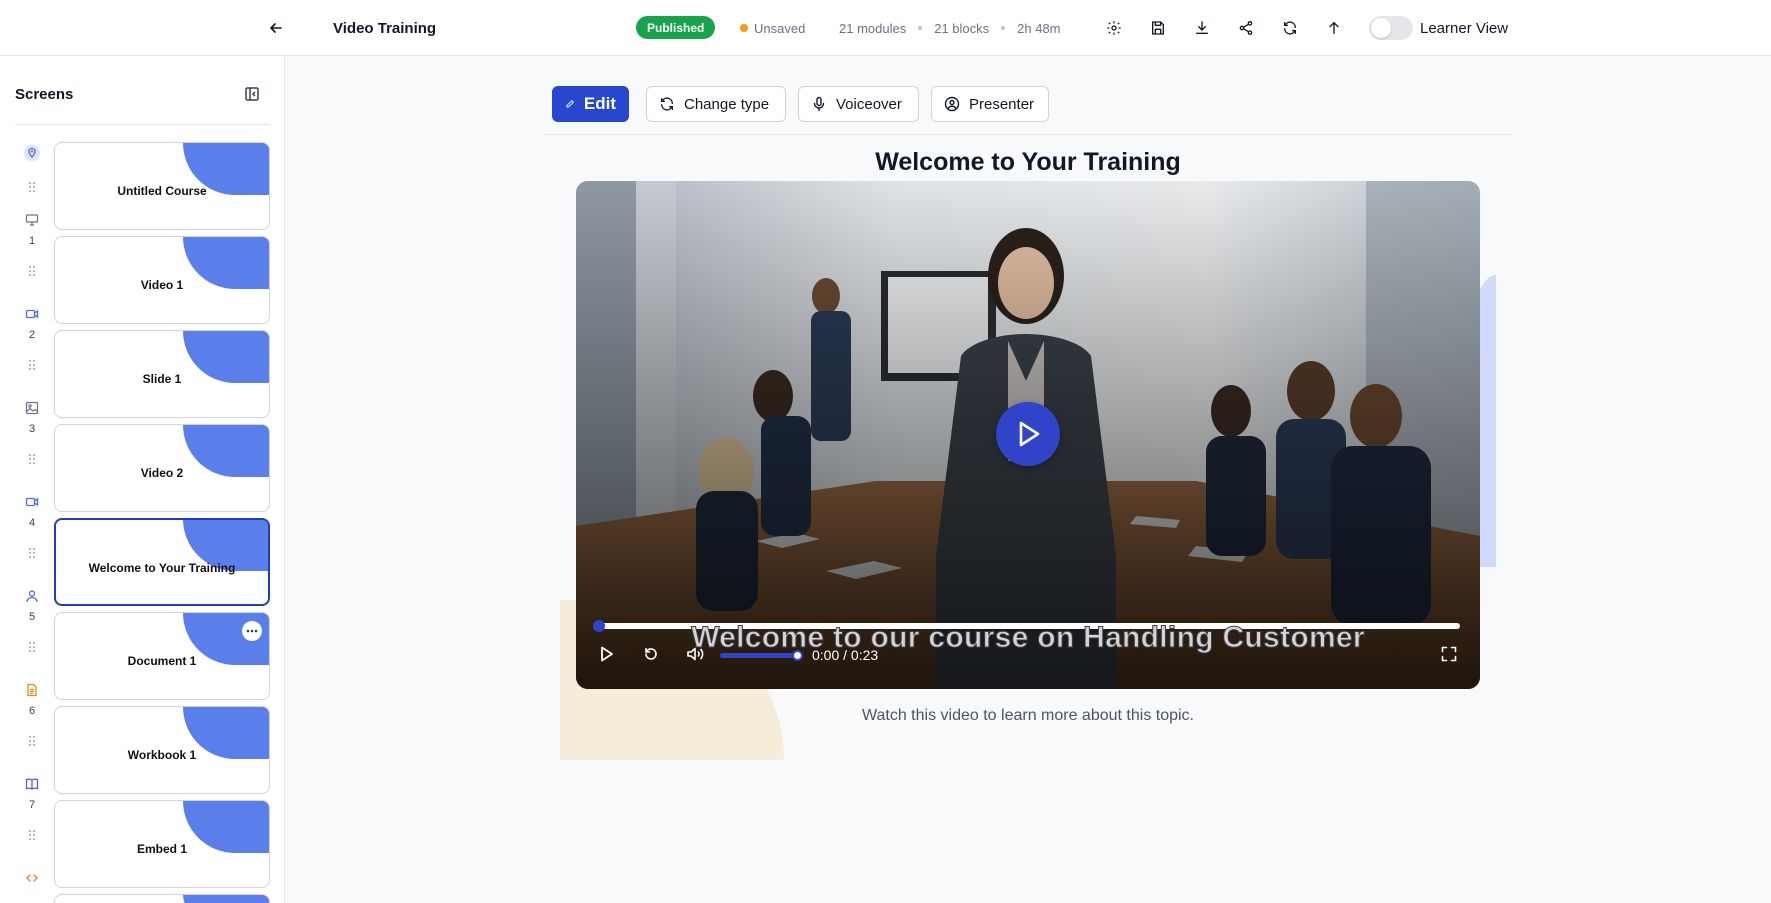 The width and height of the screenshot is (1771, 903). Describe the element at coordinates (162, 468) in the screenshot. I see `screen-card: Video 2` at that location.